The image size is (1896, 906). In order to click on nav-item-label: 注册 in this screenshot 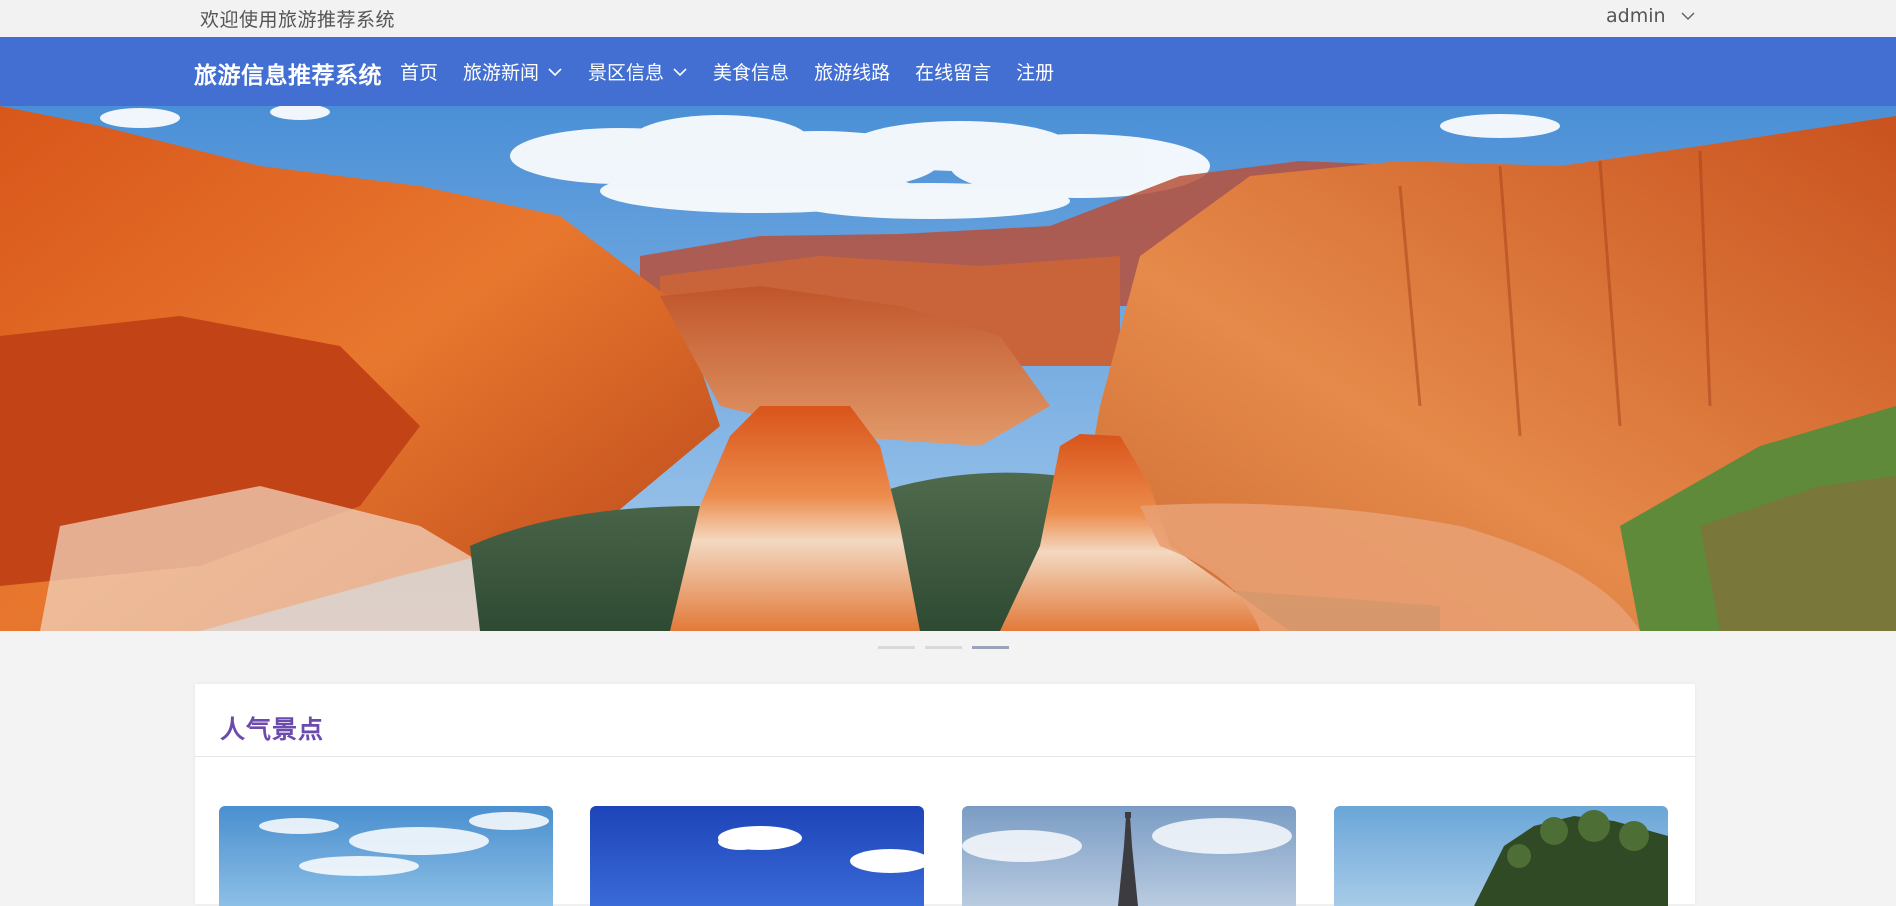, I will do `click(1035, 73)`.